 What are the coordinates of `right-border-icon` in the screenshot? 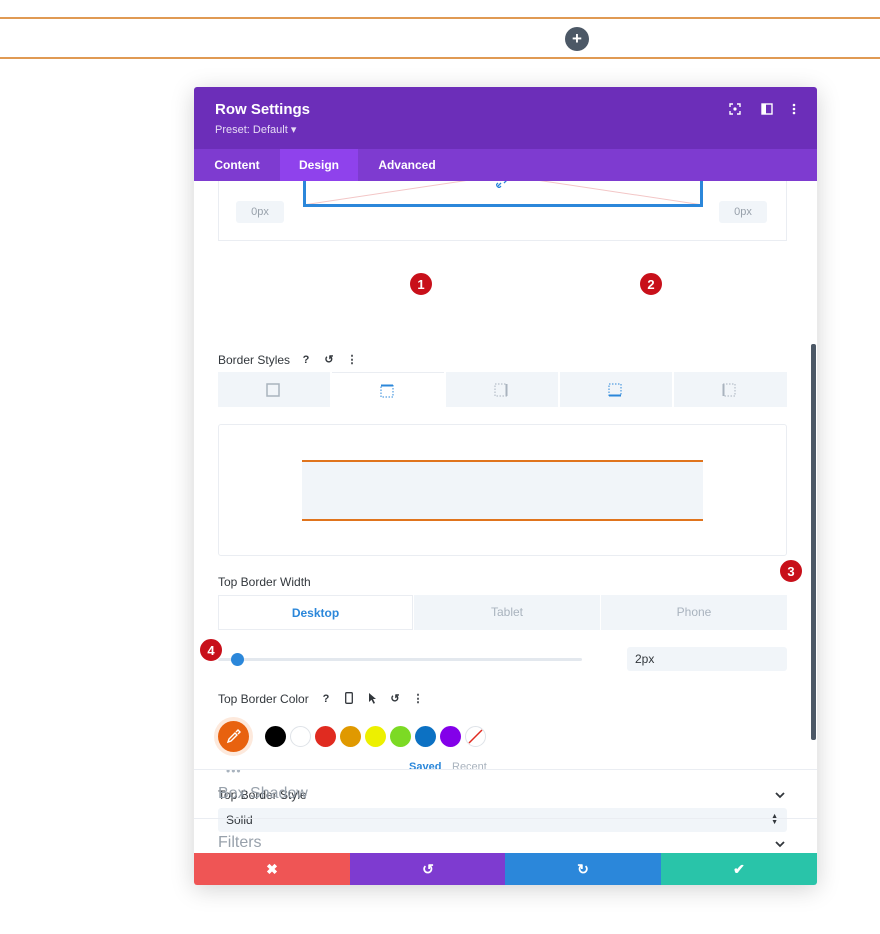 It's located at (501, 390).